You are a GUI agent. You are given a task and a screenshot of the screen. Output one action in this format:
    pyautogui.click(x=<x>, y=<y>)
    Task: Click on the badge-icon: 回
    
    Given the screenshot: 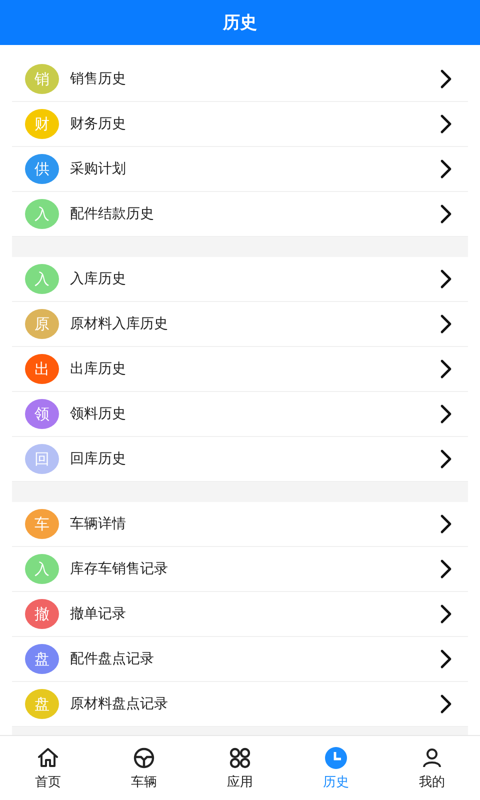 What is the action you would take?
    pyautogui.click(x=42, y=459)
    